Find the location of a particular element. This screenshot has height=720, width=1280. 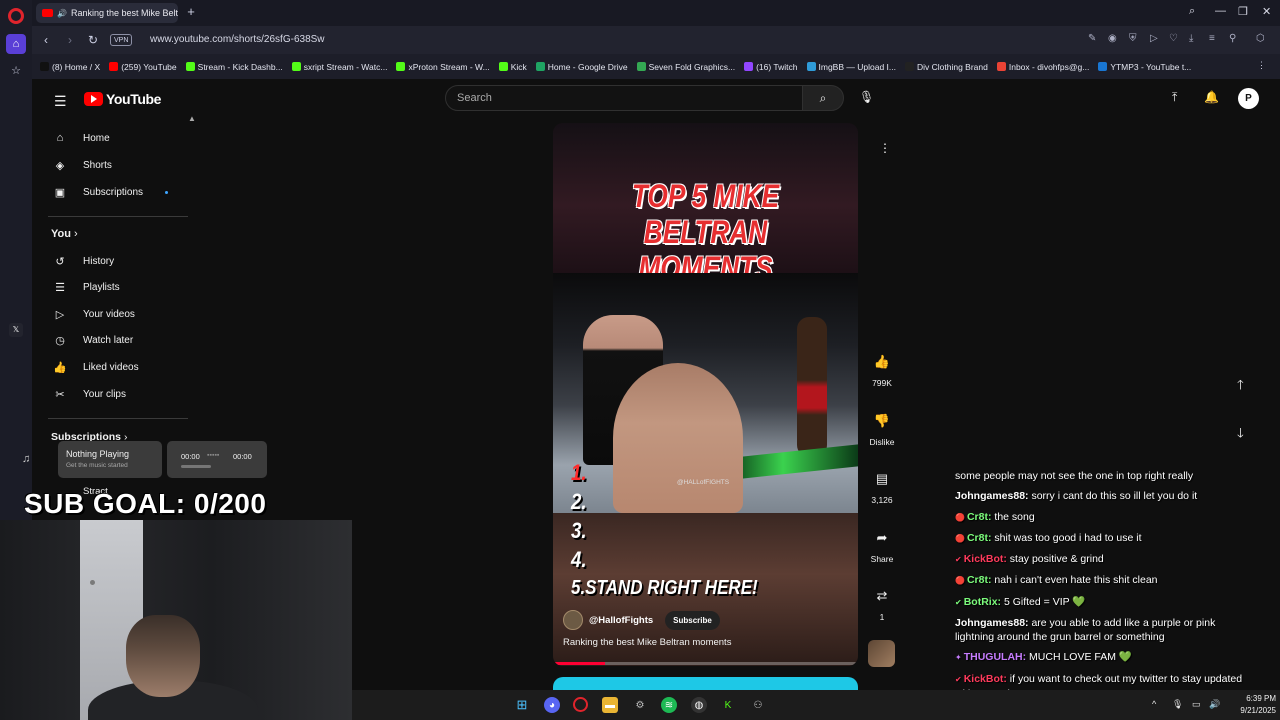

like-count: 799K is located at coordinates (882, 383).